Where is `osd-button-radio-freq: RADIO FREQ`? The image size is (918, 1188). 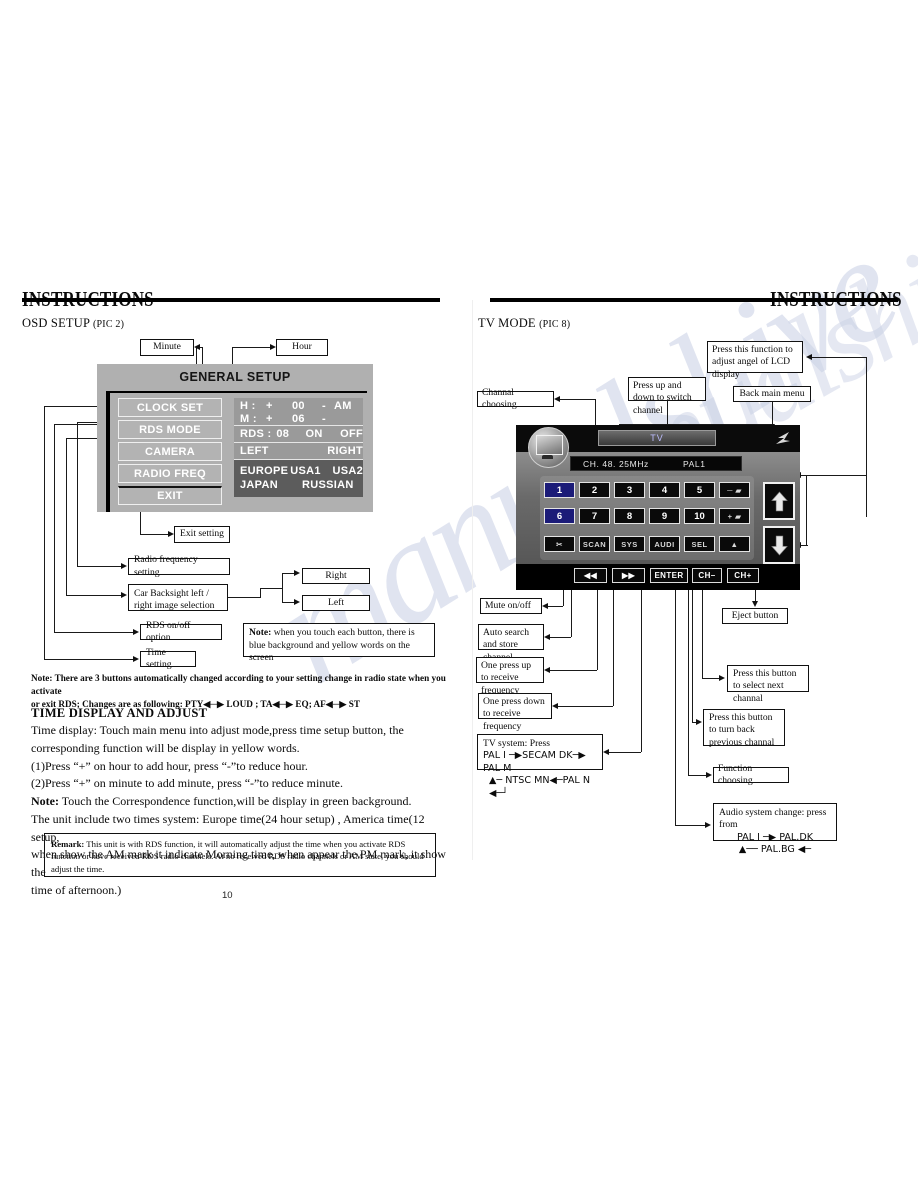
osd-button-radio-freq: RADIO FREQ is located at coordinates (170, 473).